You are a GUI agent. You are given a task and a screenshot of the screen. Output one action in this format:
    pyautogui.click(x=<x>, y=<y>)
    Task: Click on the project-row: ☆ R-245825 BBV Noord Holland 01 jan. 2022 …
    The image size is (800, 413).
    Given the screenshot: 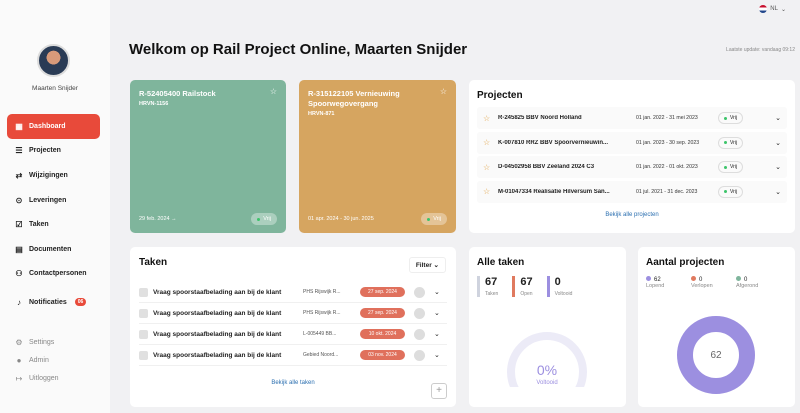 What is the action you would take?
    pyautogui.click(x=632, y=118)
    